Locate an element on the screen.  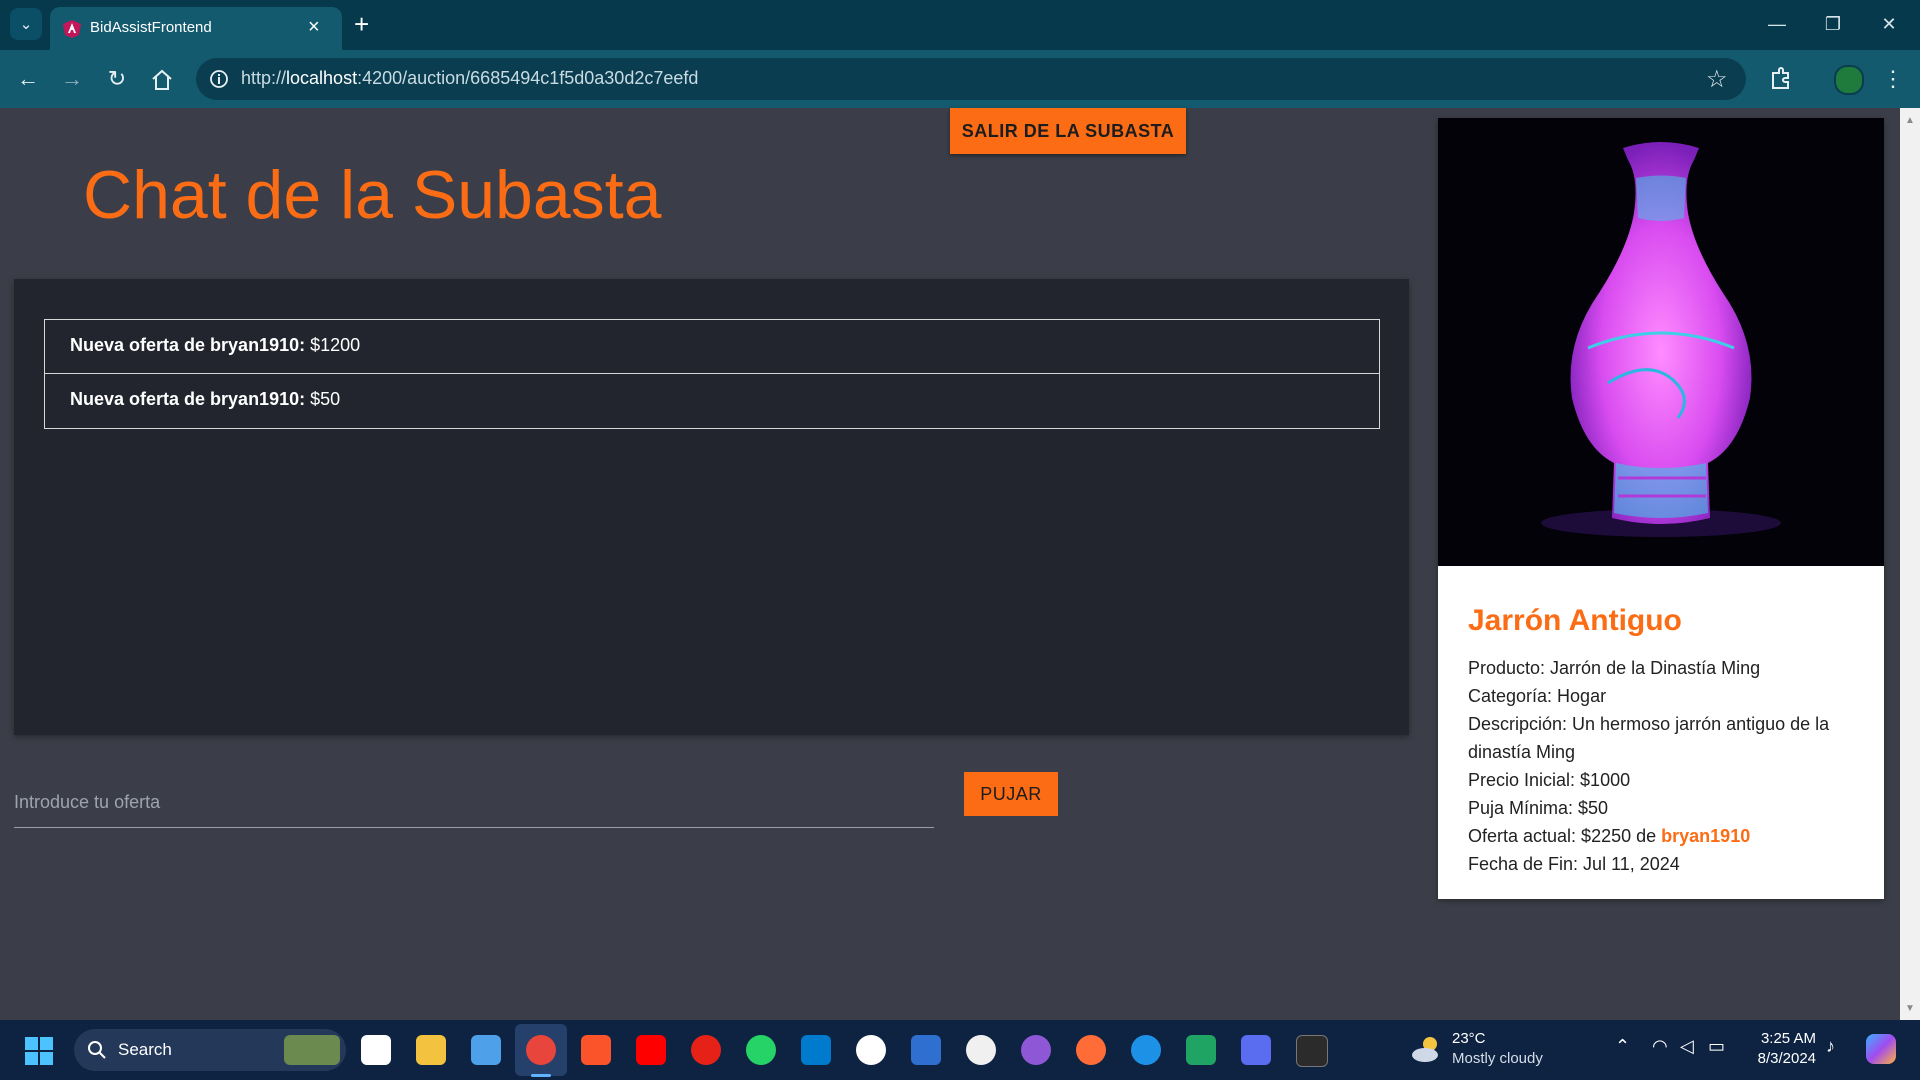
show-hidden-icons-icon: ⌃ is located at coordinates (1622, 1046).